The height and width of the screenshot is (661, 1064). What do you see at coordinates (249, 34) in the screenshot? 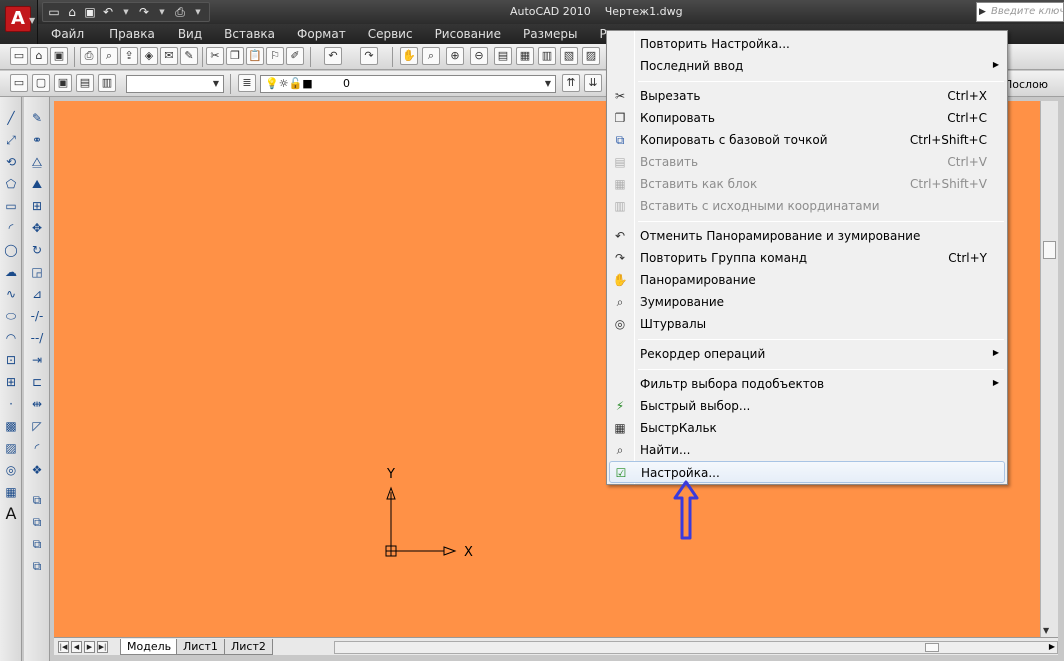
I see `menu-insert: Вставка` at bounding box center [249, 34].